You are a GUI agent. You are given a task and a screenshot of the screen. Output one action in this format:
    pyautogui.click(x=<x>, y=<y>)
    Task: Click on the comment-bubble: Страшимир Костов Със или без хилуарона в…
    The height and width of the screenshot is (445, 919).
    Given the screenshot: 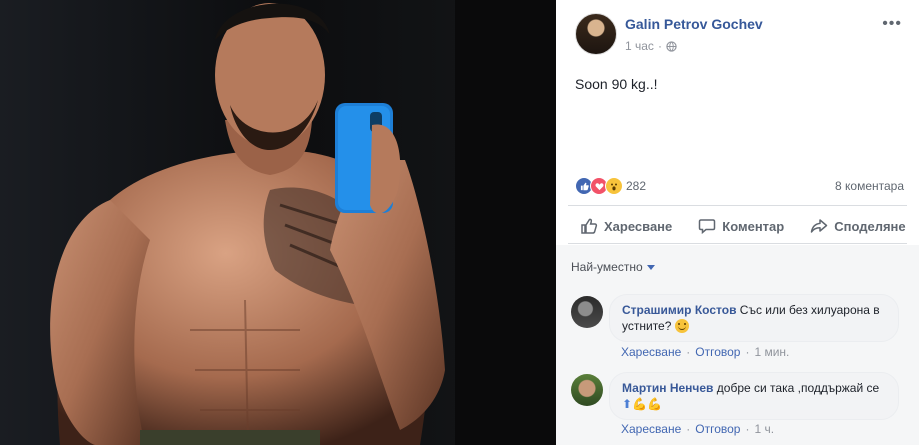 What is the action you would take?
    pyautogui.click(x=754, y=318)
    